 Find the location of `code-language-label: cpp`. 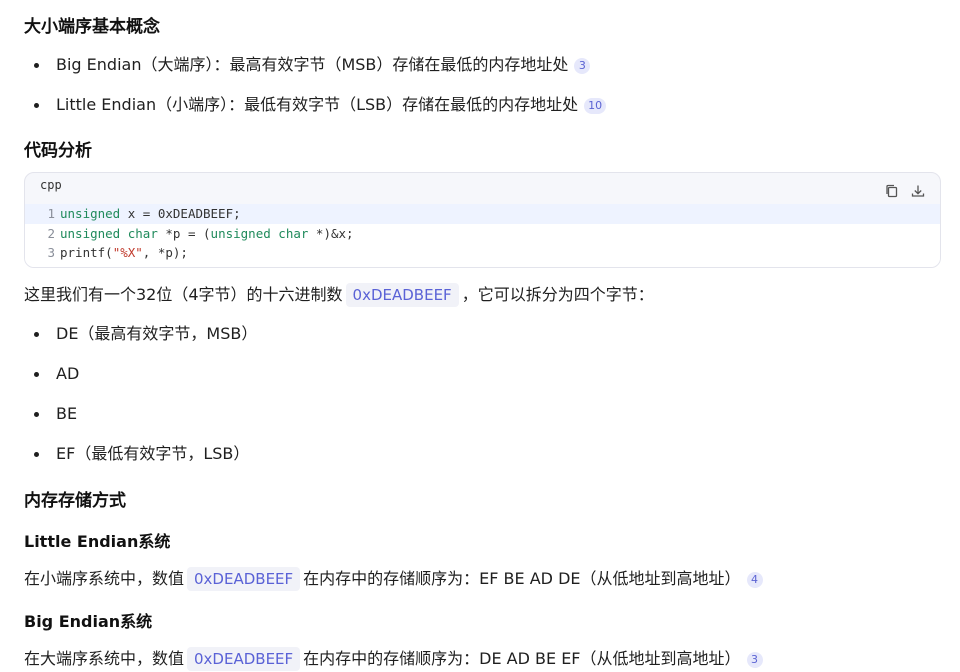

code-language-label: cpp is located at coordinates (51, 185).